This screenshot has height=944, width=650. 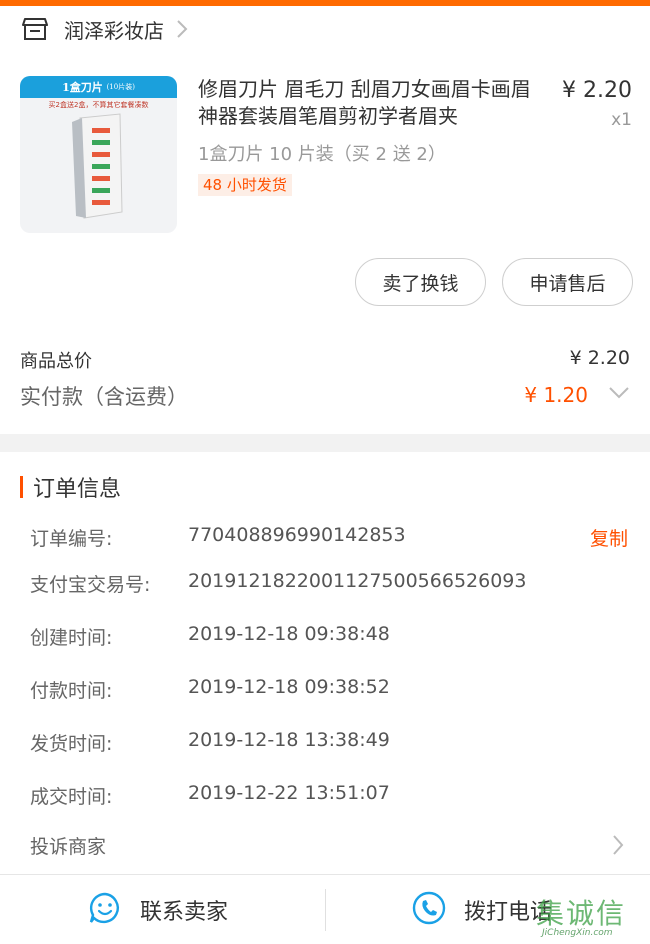 What do you see at coordinates (71, 539) in the screenshot?
I see `info-label: 订单编号:` at bounding box center [71, 539].